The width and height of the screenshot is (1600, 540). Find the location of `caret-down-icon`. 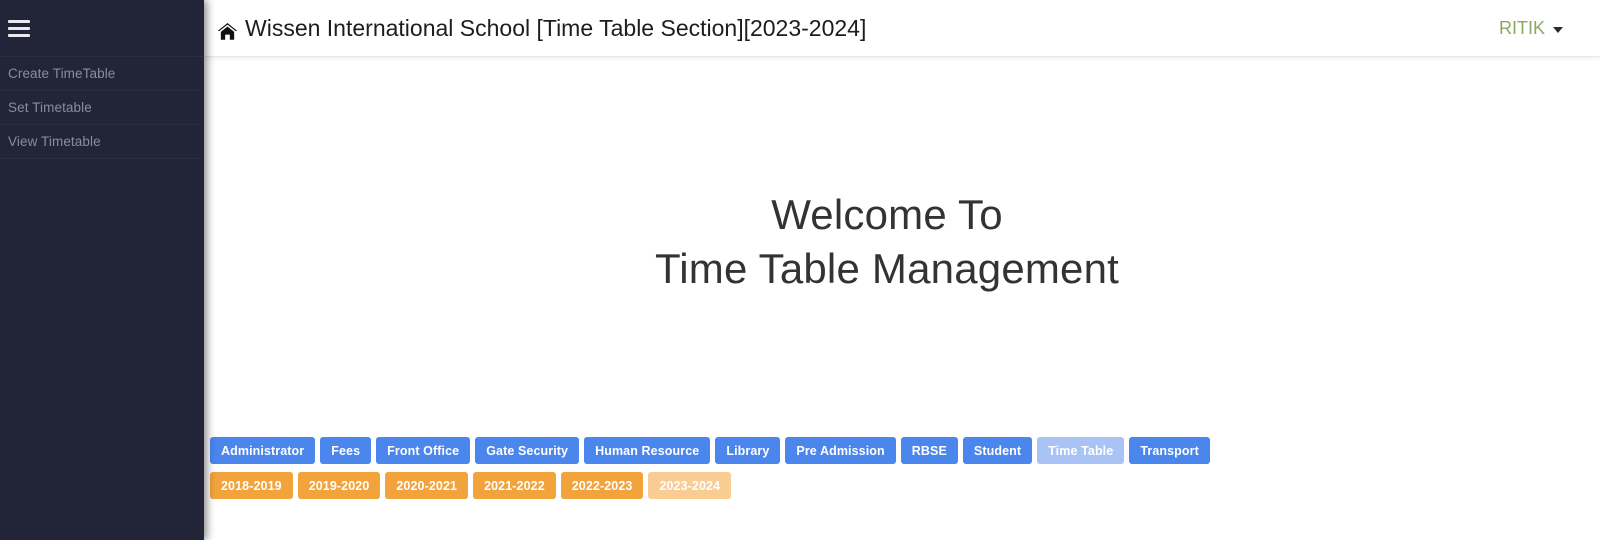

caret-down-icon is located at coordinates (1558, 30).